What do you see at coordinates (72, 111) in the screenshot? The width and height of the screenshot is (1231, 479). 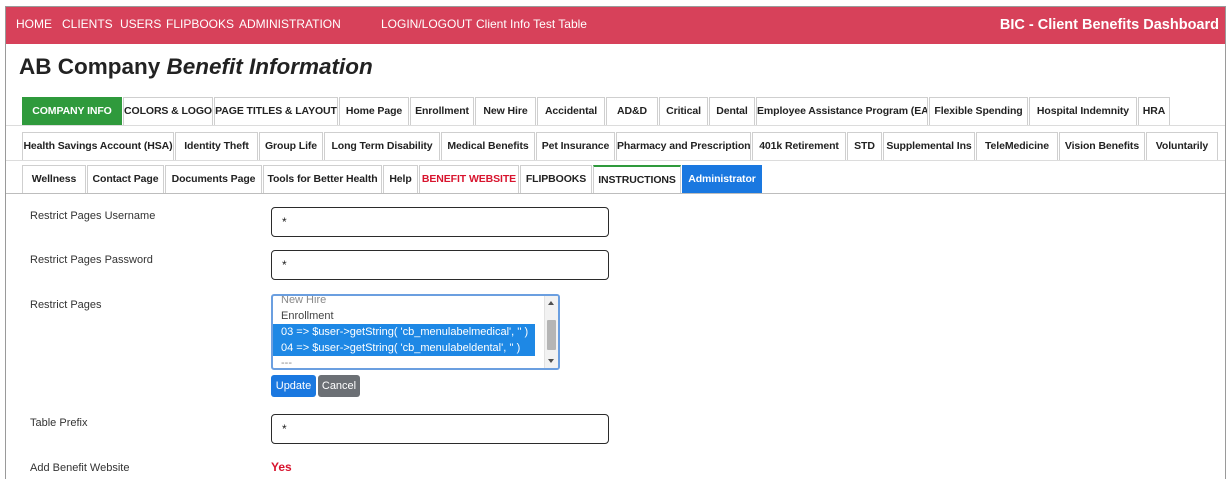 I see `tab-company-info: COMPANY INFO` at bounding box center [72, 111].